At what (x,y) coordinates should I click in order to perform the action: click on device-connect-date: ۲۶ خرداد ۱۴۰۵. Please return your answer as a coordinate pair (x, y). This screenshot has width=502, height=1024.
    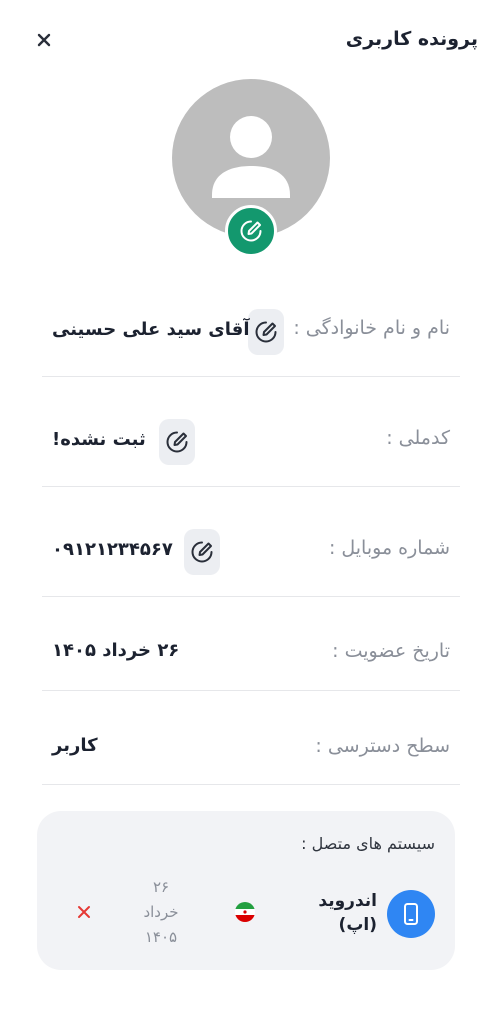
    Looking at the image, I should click on (161, 912).